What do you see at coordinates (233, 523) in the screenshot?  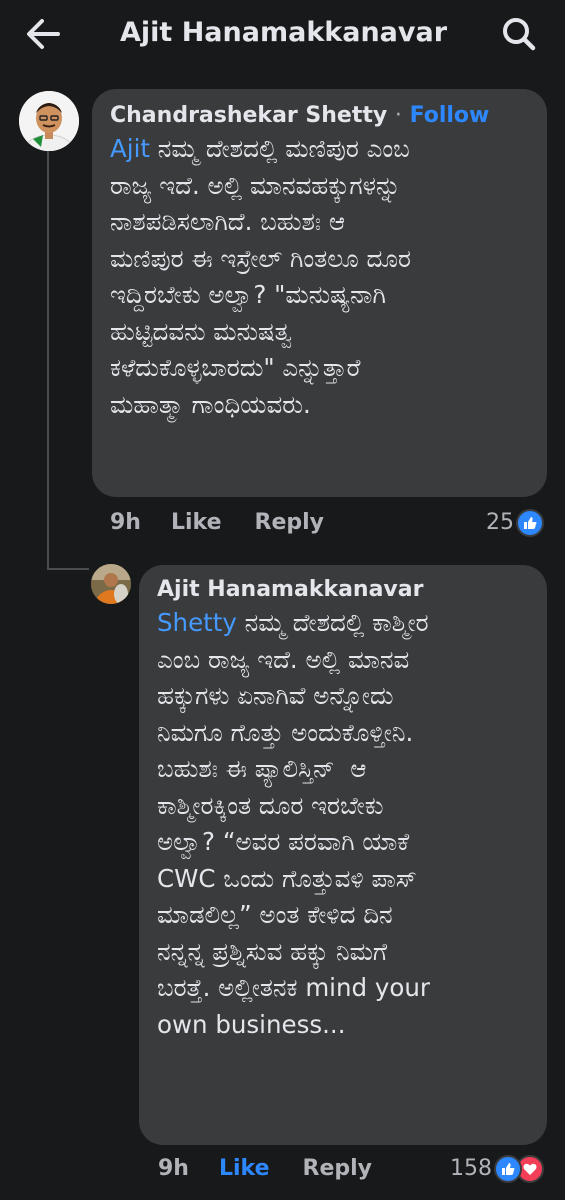 I see `comment-actions: 9h Like Reply` at bounding box center [233, 523].